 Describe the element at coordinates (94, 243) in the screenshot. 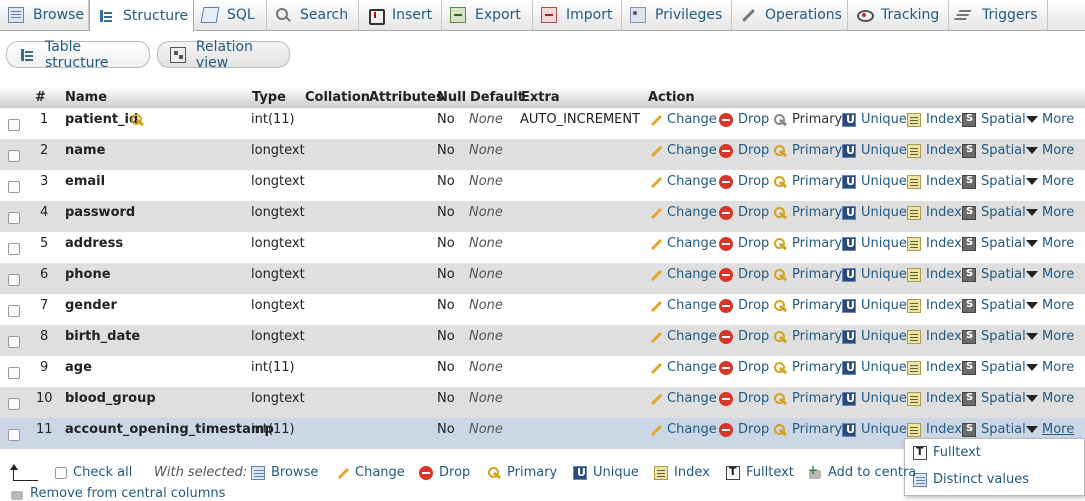

I see `field-name: address` at that location.